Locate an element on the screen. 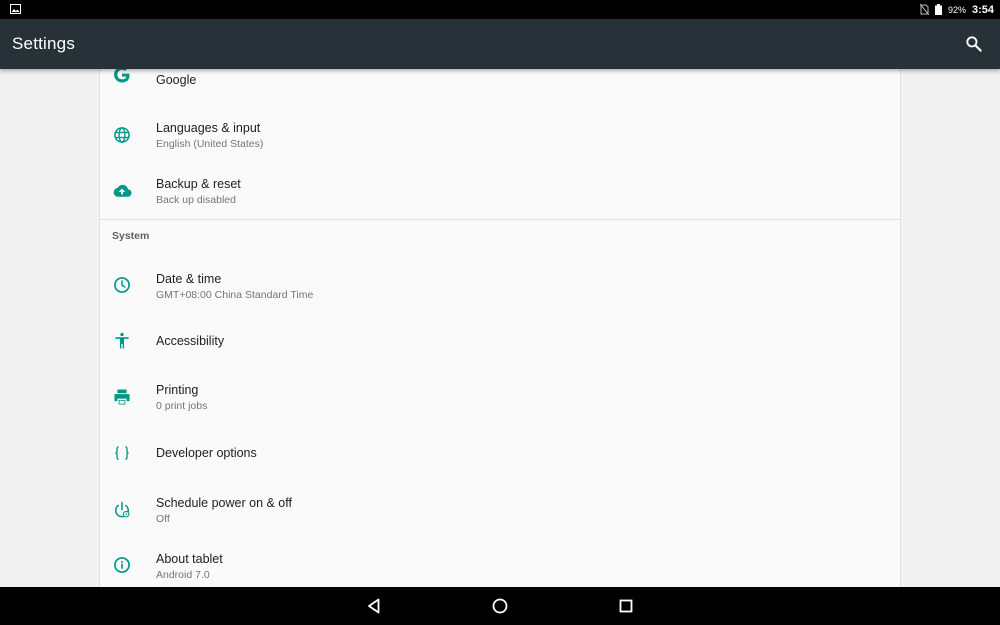 Image resolution: width=1000 pixels, height=625 pixels. settings-item-printing: Printing 0 print jobs is located at coordinates (500, 397).